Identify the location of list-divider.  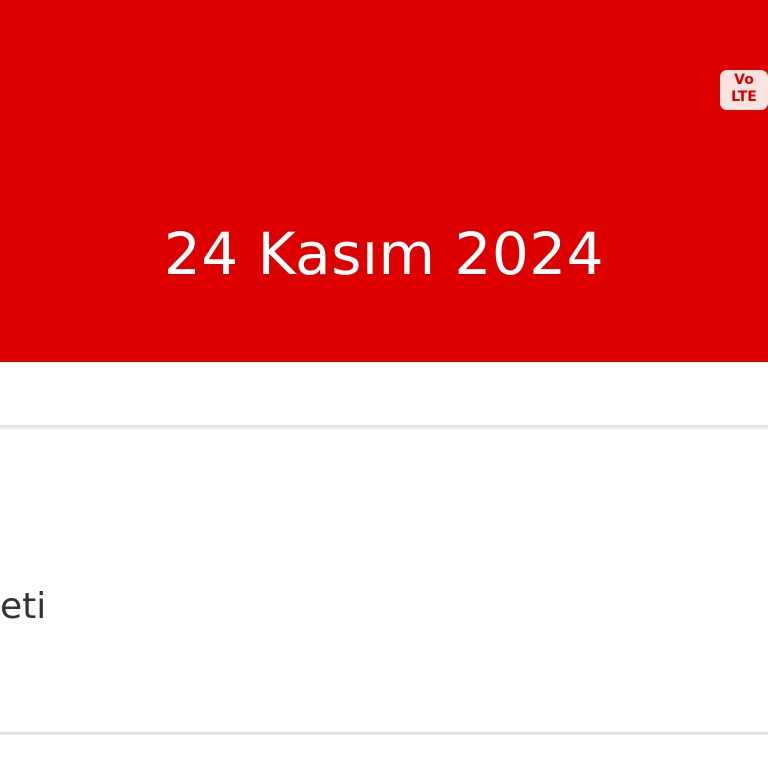
(384, 733).